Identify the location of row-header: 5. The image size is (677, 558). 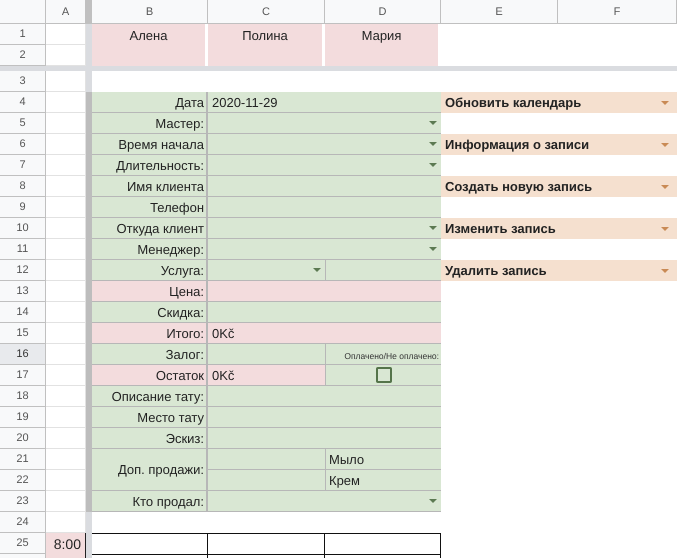
(23, 123).